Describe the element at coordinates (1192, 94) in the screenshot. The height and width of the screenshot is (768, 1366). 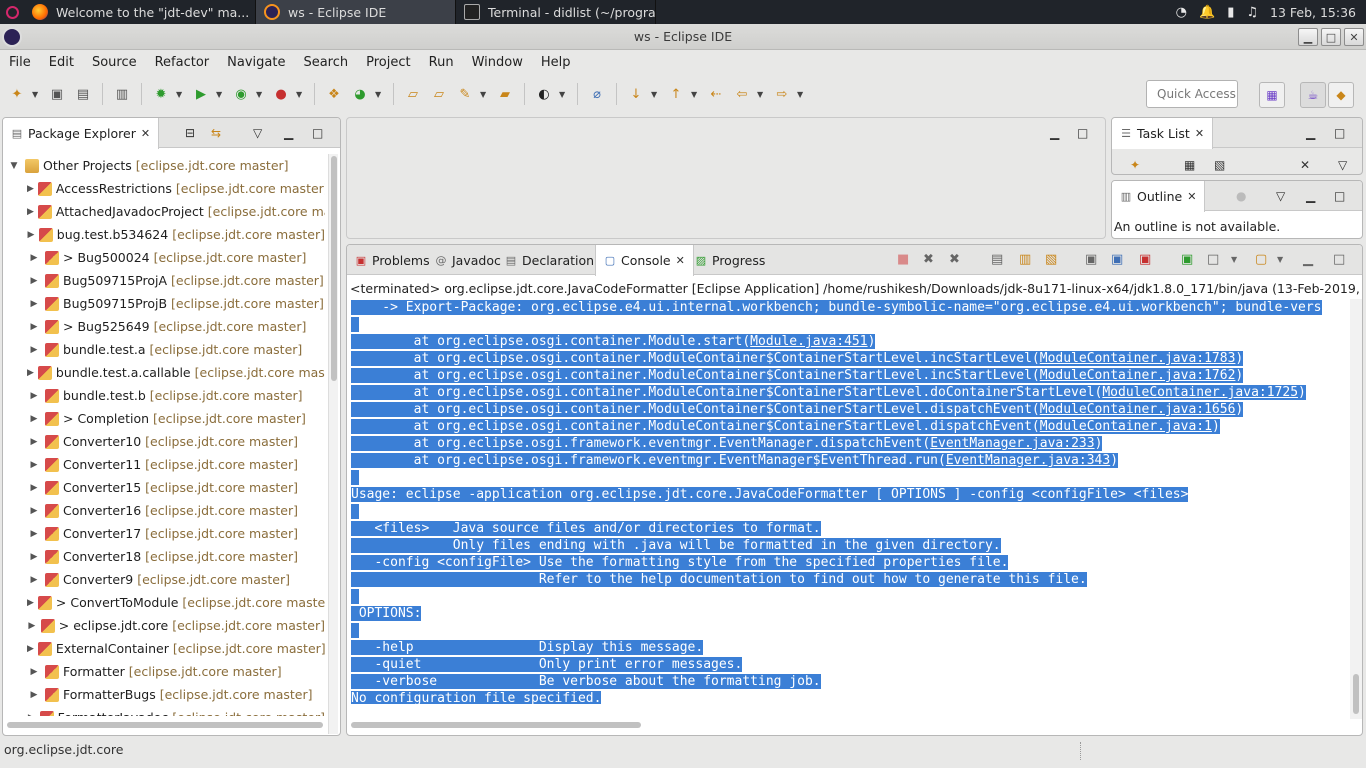
I see `quick-access-input: Quick Access` at that location.